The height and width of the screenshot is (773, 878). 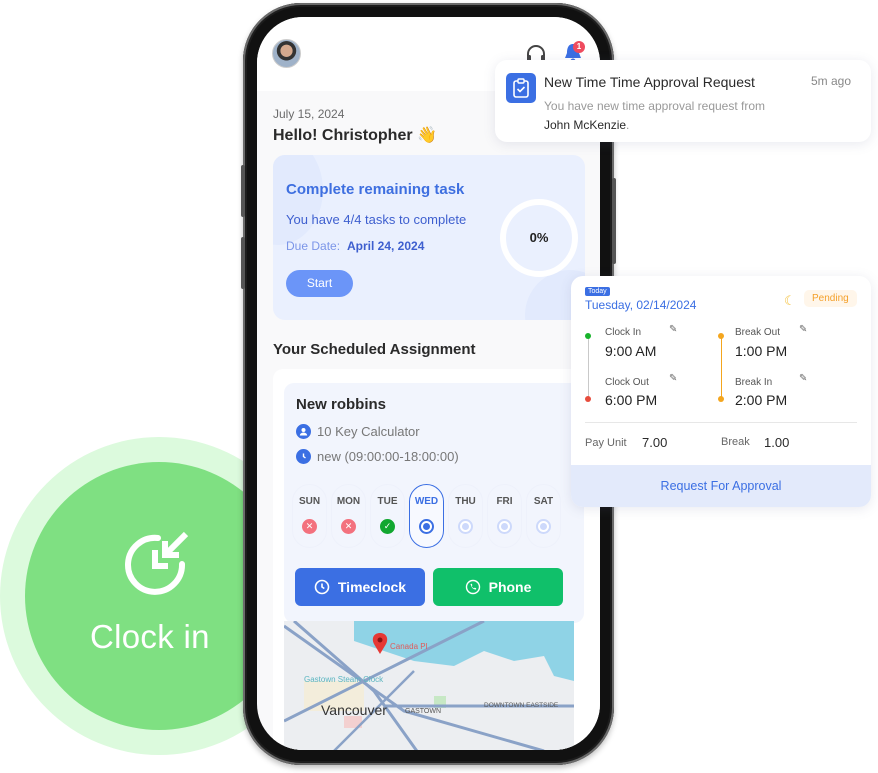 What do you see at coordinates (761, 400) in the screenshot?
I see `entry-value: 2:00 PM` at bounding box center [761, 400].